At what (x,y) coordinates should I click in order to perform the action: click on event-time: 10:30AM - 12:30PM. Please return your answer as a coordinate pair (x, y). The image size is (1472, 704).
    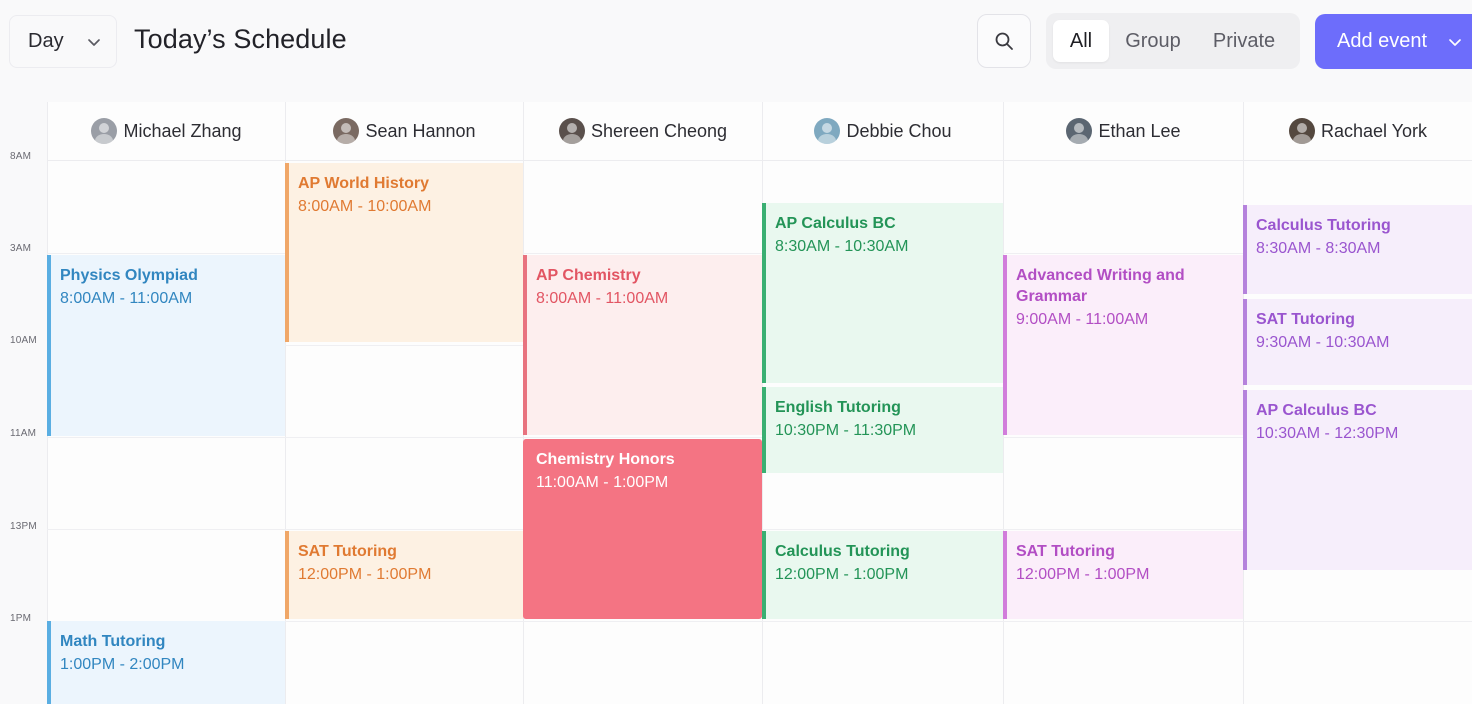
    Looking at the image, I should click on (1327, 433).